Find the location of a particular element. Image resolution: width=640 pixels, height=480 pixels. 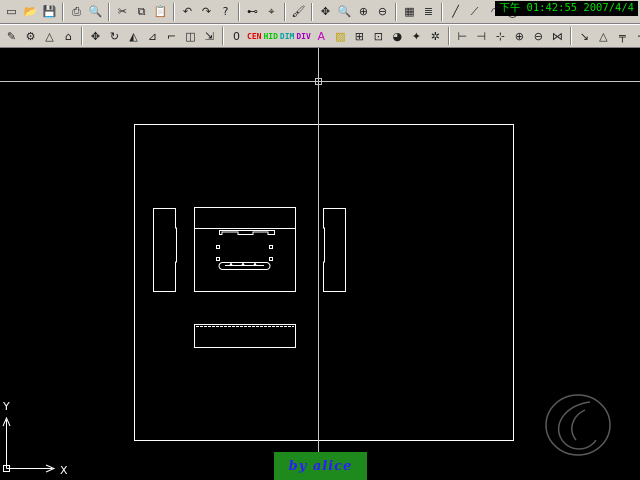

dim-linear-icon: ⊢ is located at coordinates (462, 36).